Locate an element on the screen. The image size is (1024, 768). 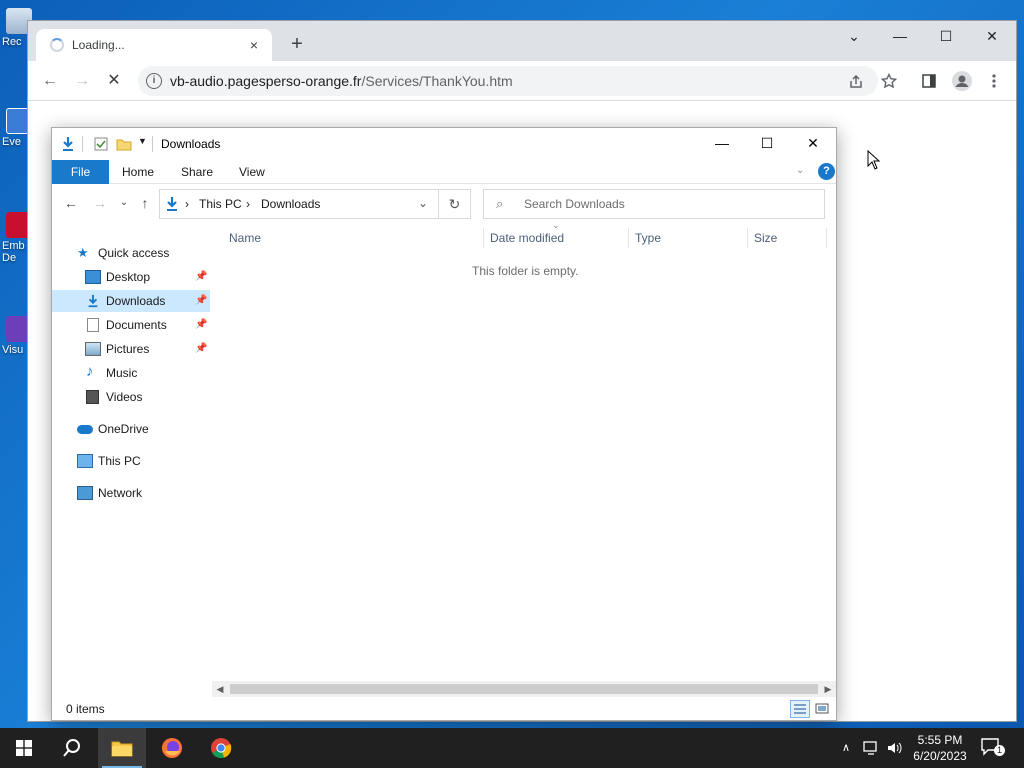
taskbar-chrome is located at coordinates (221, 748).